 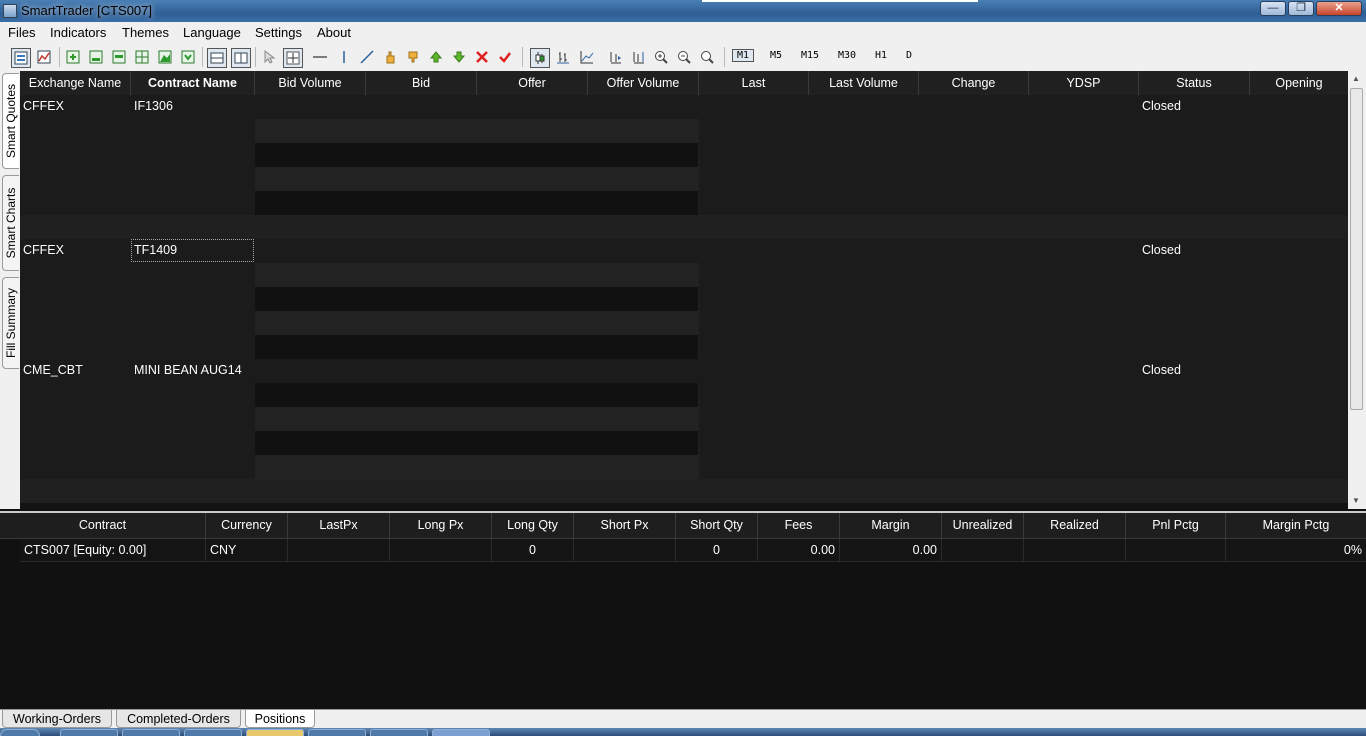 I want to click on chart-window-icon, so click(x=119, y=57).